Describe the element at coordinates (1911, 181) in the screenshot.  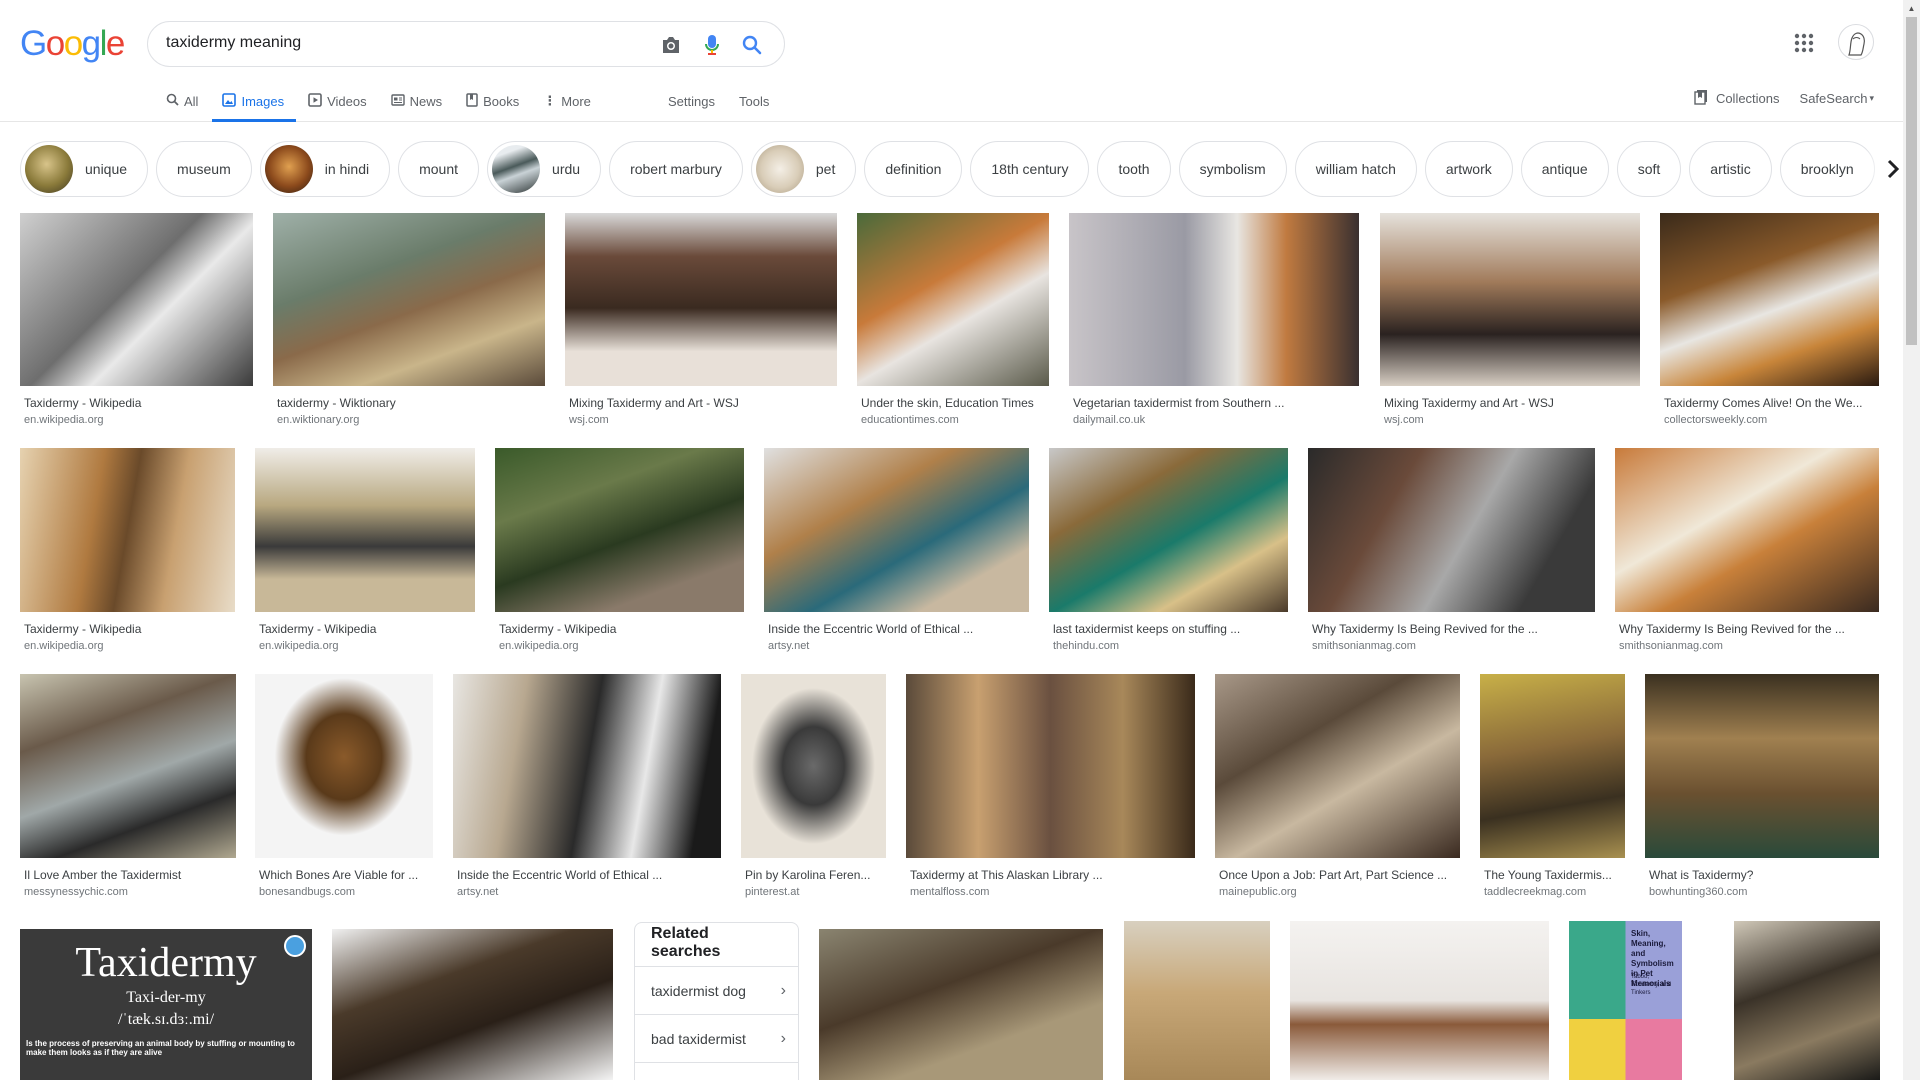
I see `scrollbar-thumb` at that location.